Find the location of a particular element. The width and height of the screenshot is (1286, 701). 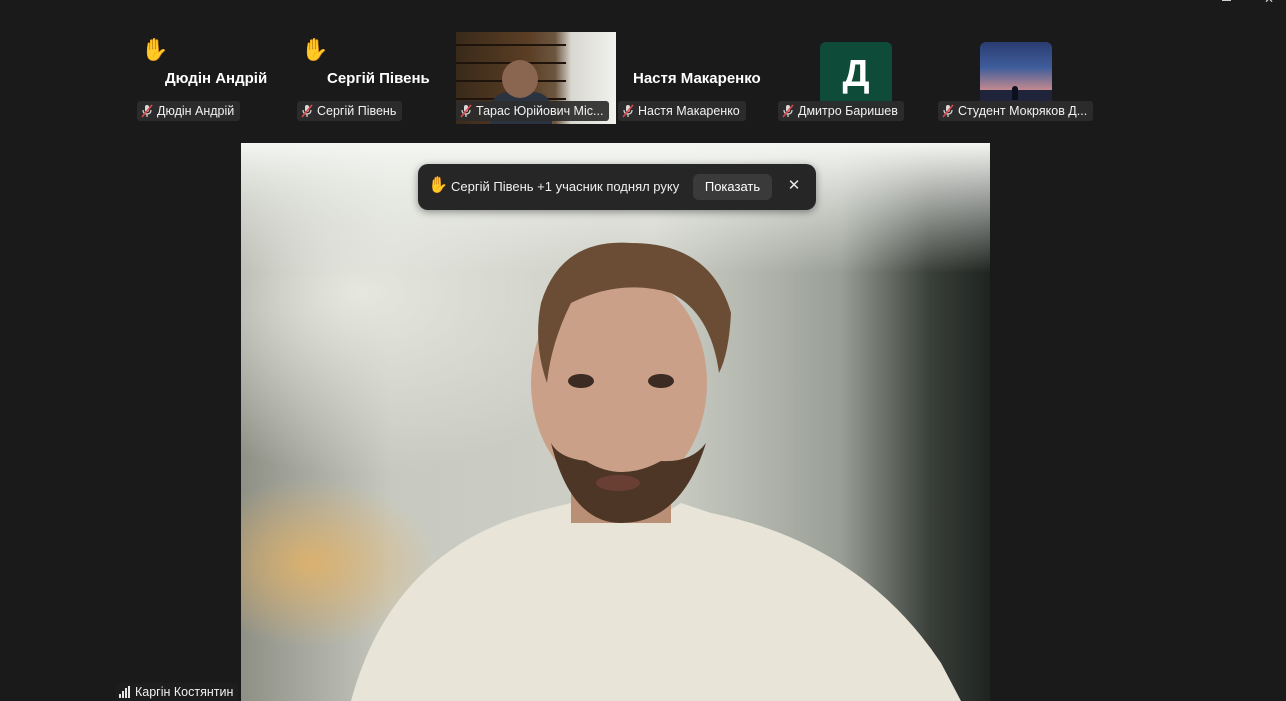

participant-name-label: Дюдін Андрій is located at coordinates (189, 111).